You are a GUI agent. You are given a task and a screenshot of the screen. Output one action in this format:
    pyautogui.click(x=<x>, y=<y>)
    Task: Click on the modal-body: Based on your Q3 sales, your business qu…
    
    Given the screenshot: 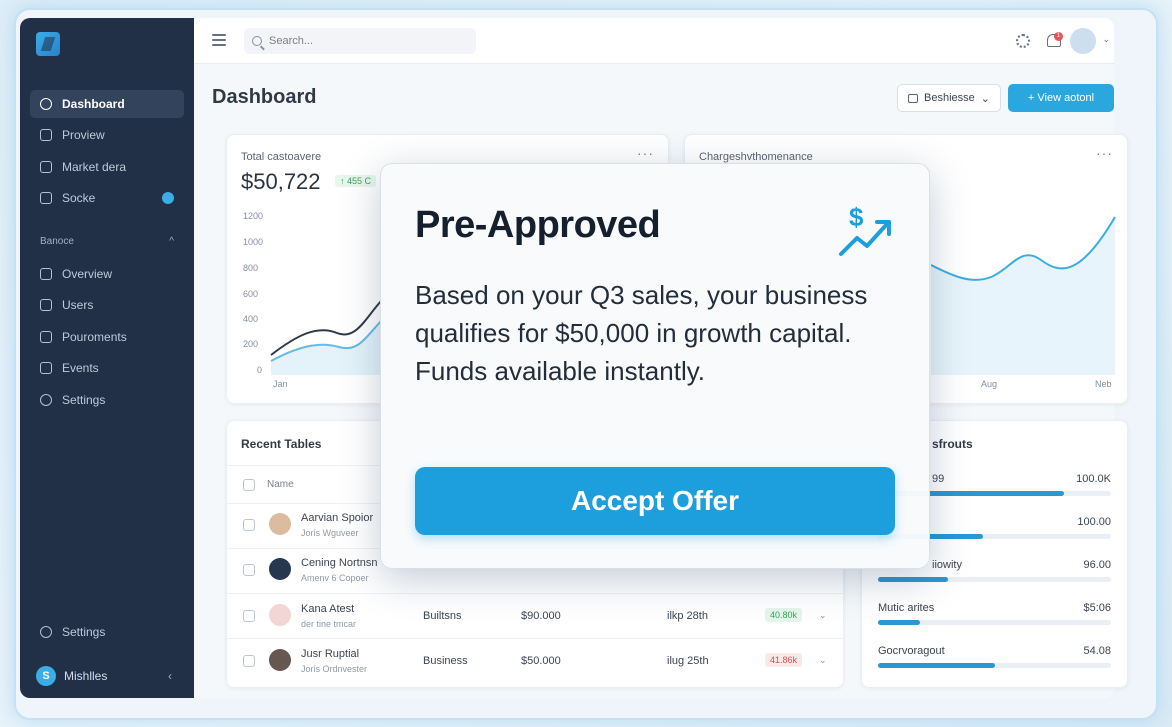 What is the action you would take?
    pyautogui.click(x=641, y=333)
    